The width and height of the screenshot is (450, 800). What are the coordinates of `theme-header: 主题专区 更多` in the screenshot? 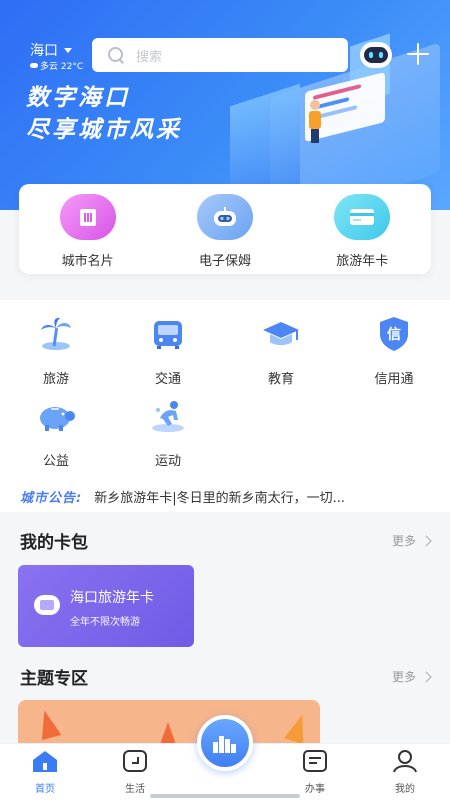 It's located at (226, 676).